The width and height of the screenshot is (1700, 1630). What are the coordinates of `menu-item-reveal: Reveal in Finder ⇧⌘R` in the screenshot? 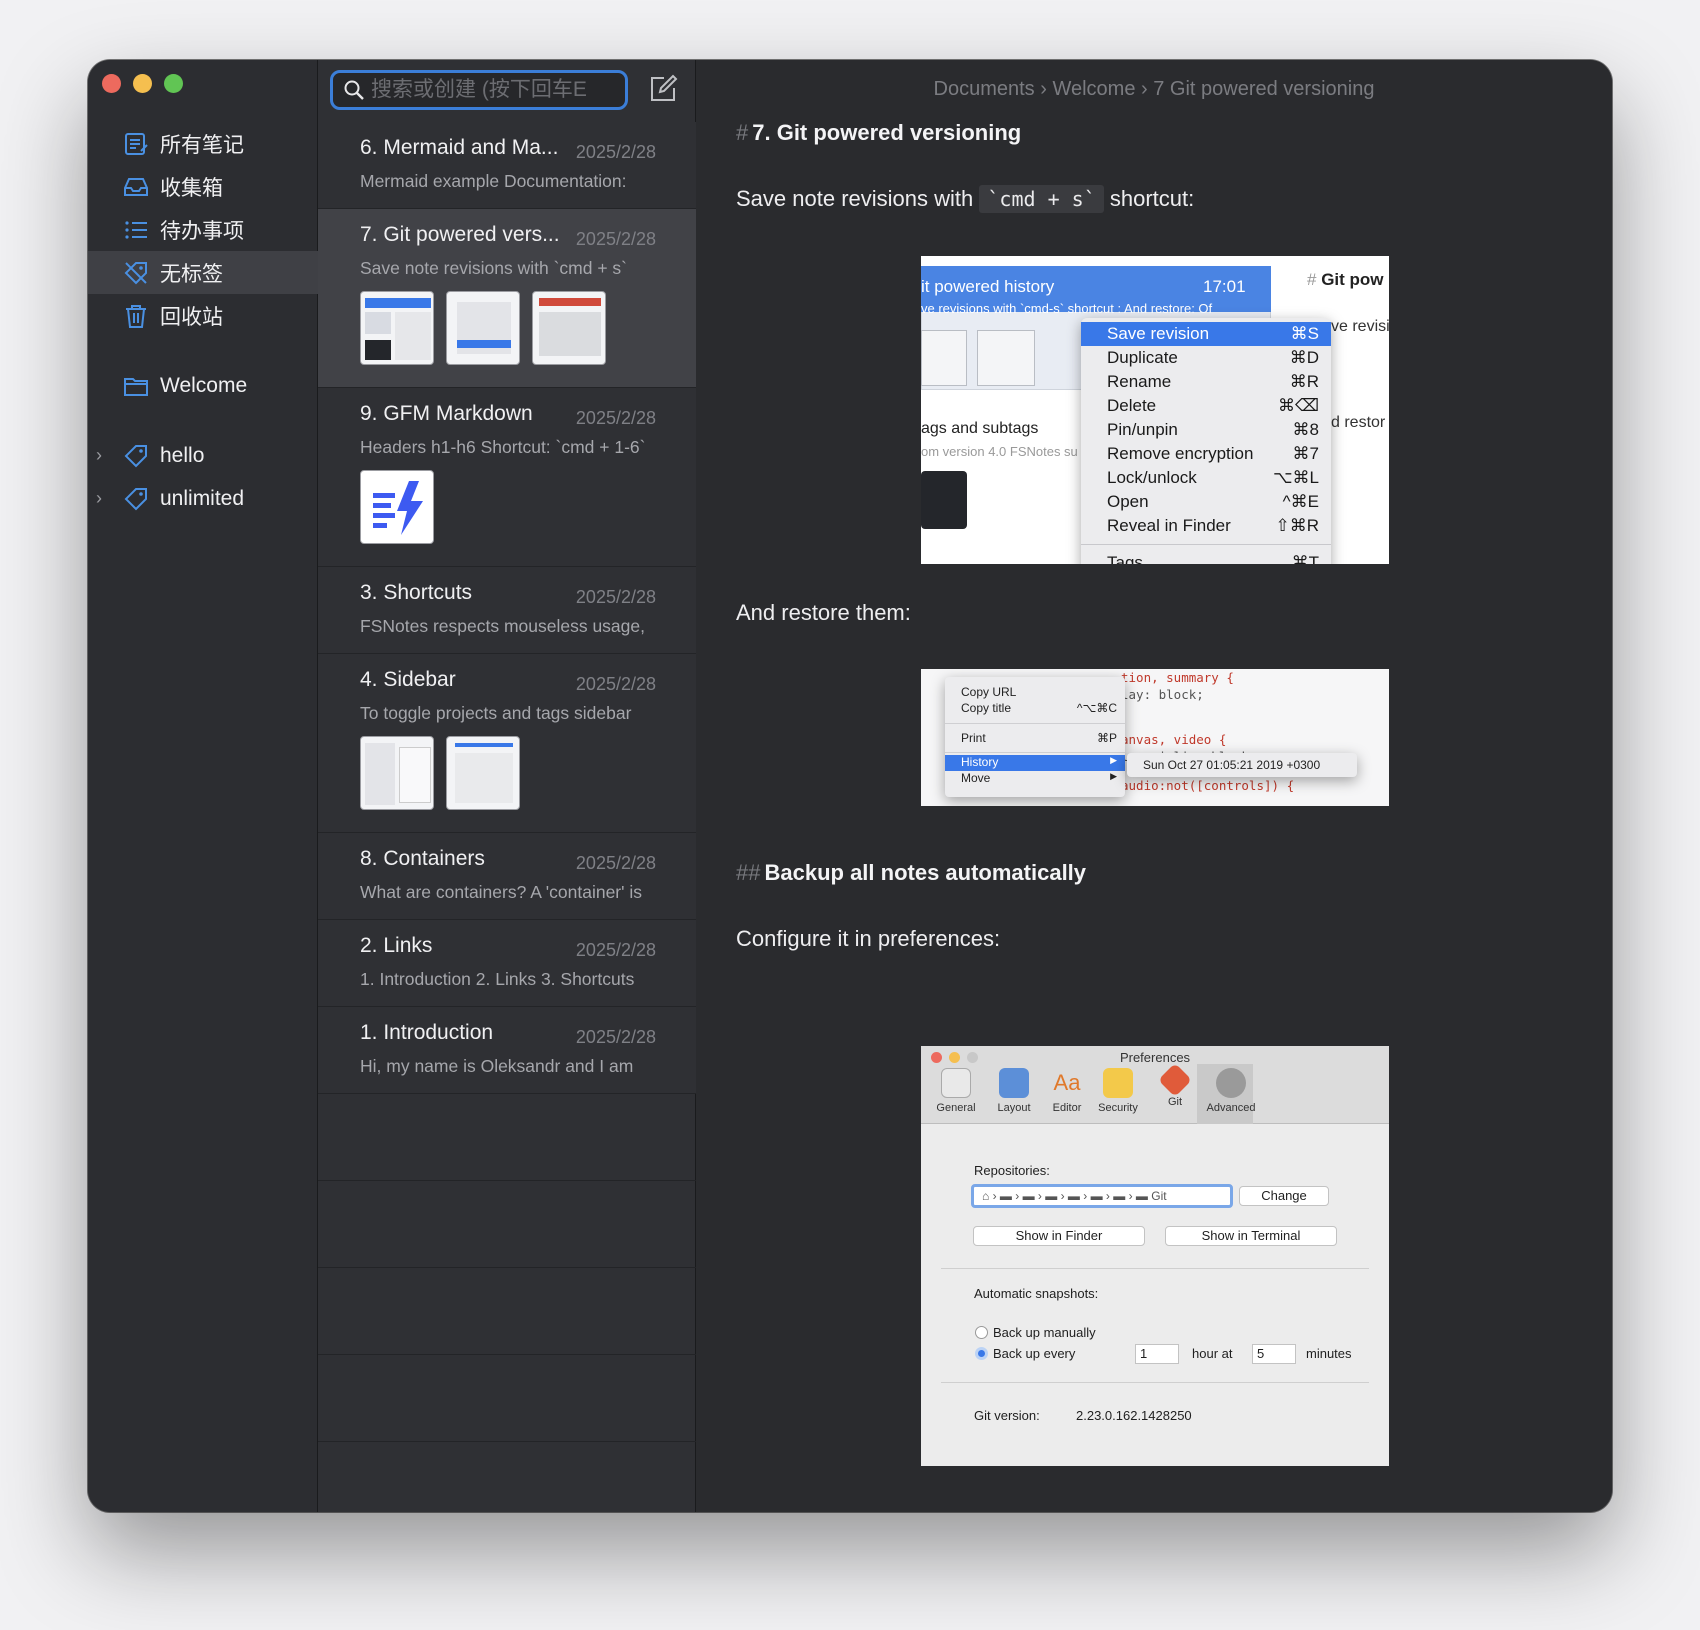 It's located at (1213, 525).